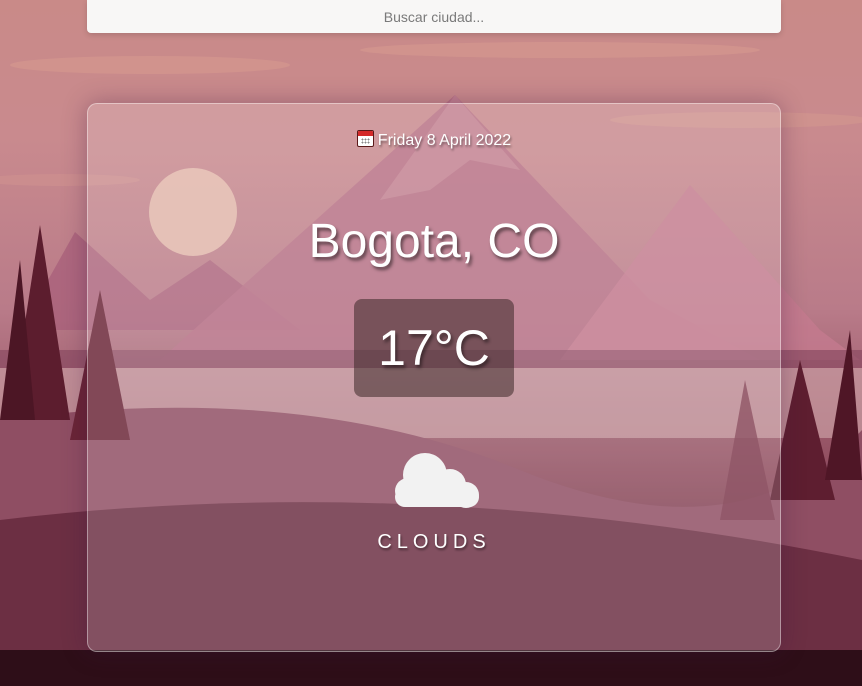 This screenshot has width=862, height=686. I want to click on date-display: Friday 8 April 2022, so click(434, 140).